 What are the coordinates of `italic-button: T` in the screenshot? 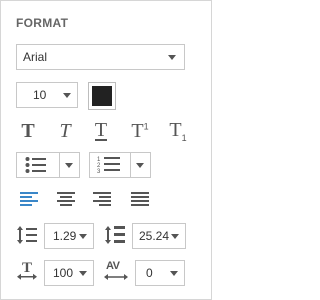 It's located at (65, 131).